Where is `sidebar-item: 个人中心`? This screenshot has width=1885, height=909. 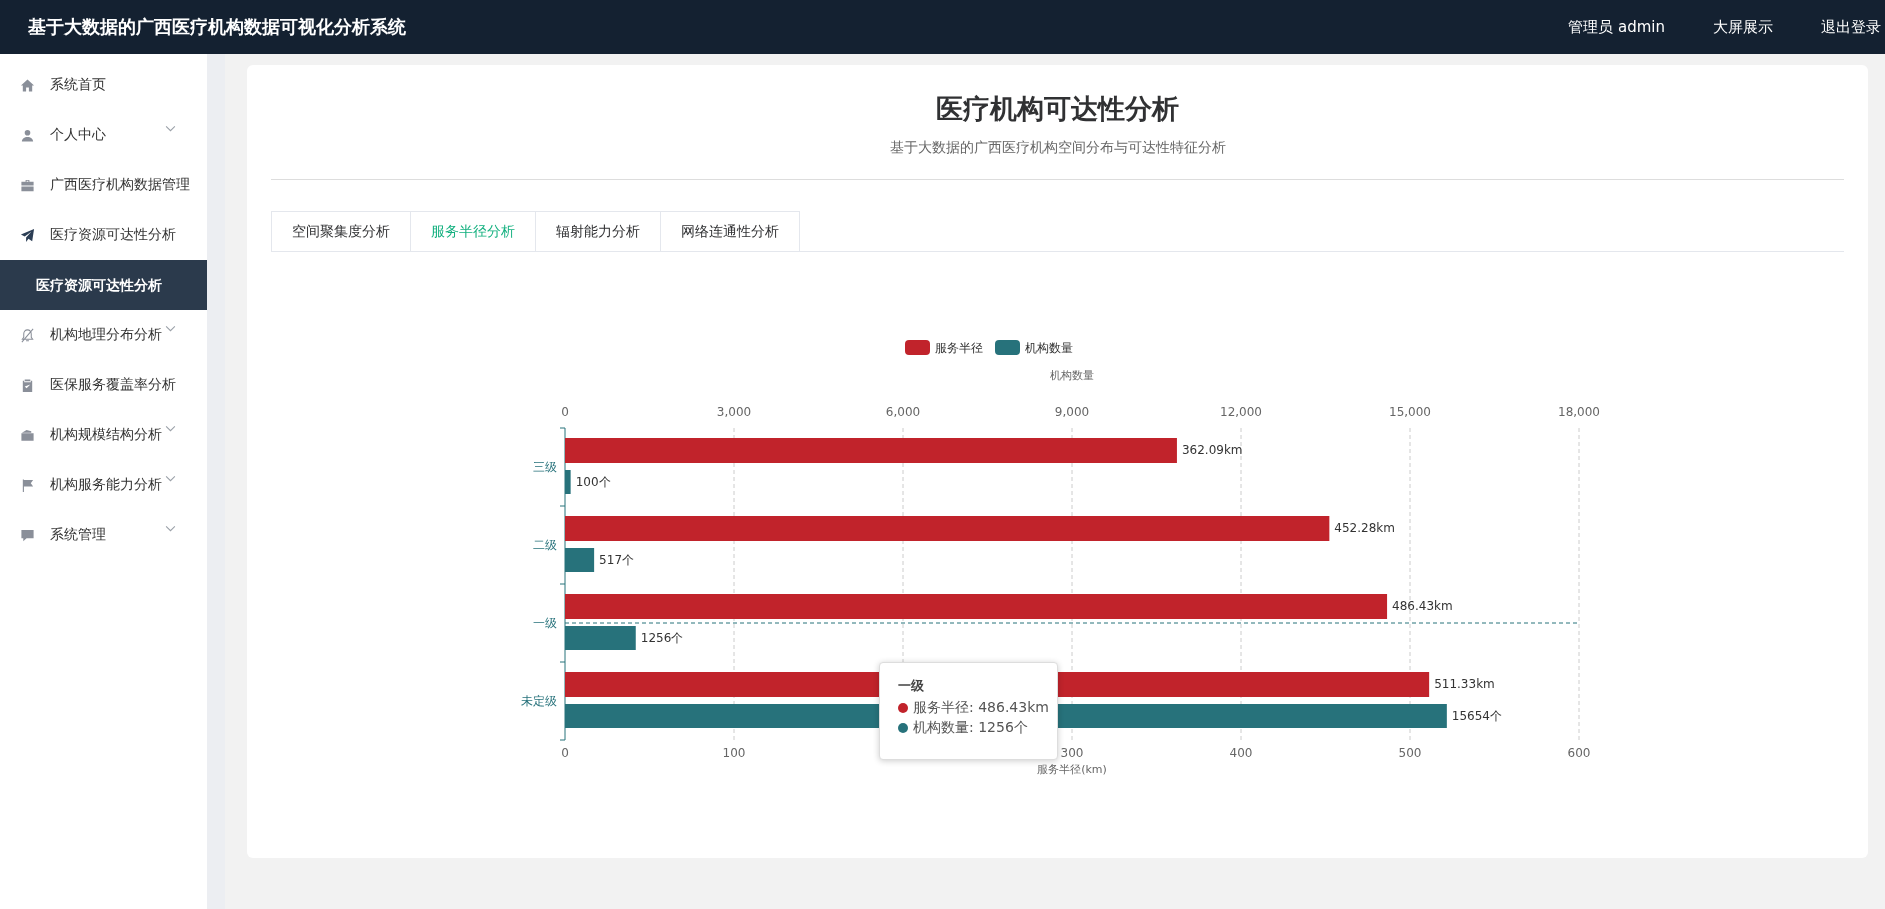 sidebar-item: 个人中心 is located at coordinates (103, 135).